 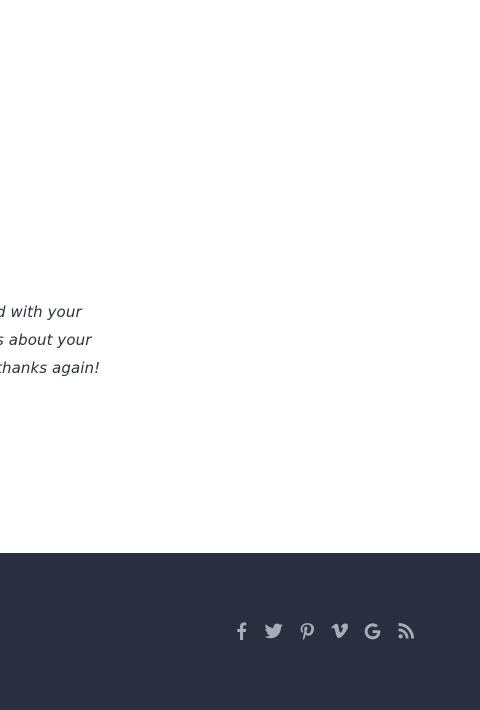 I want to click on testimonial-text: d with your s about your thanks again!, so click(x=118, y=338).